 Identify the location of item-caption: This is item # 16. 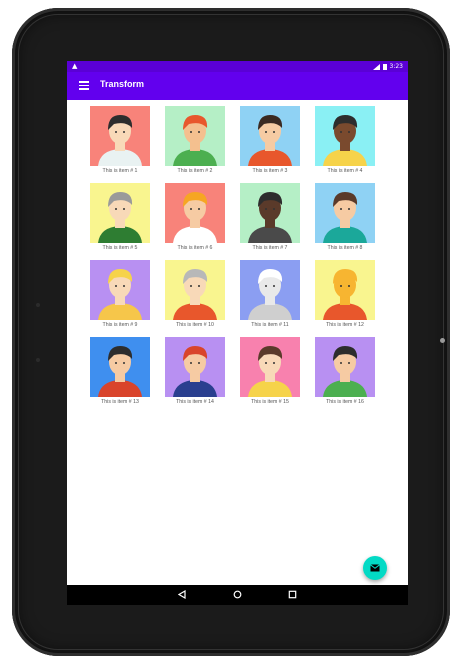
(345, 402).